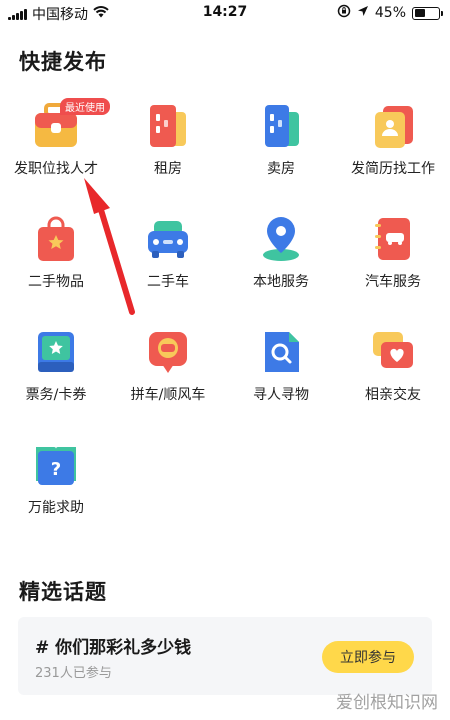 The width and height of the screenshot is (450, 720). What do you see at coordinates (281, 352) in the screenshot?
I see `search-document-icon` at bounding box center [281, 352].